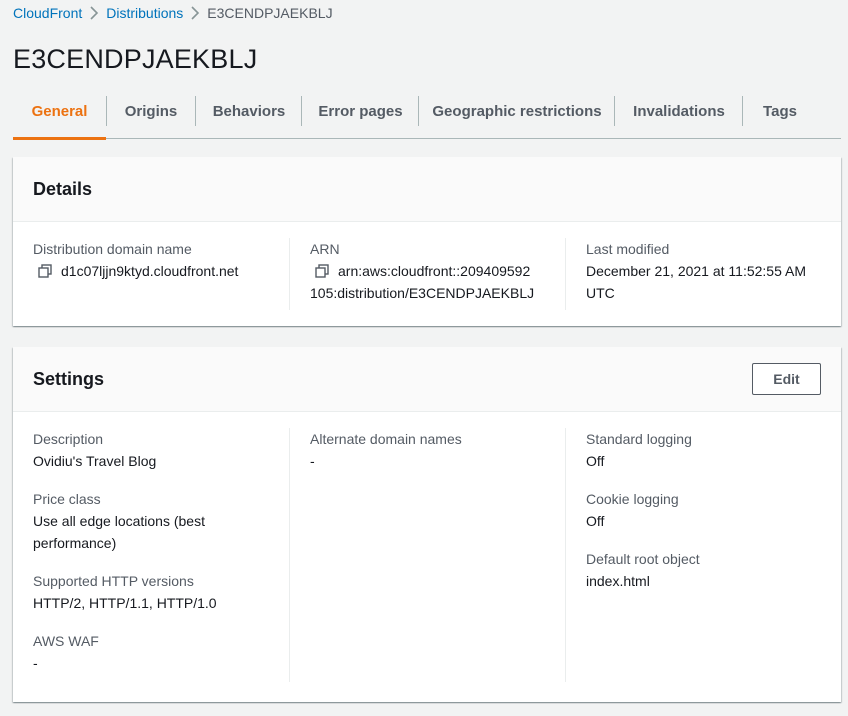 This screenshot has height=716, width=848. I want to click on breadcrumb: CloudFront Distributions E3CENDPJAEKBLJ, so click(173, 13).